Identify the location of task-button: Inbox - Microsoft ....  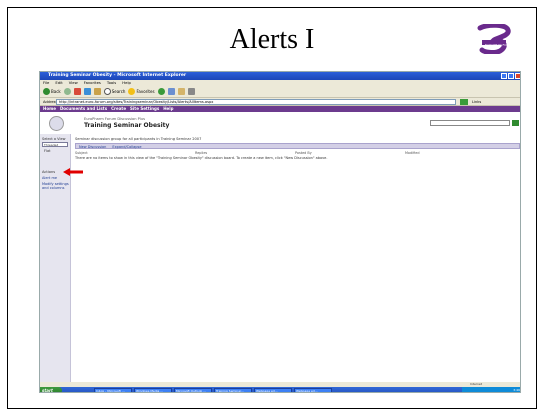
(113, 390).